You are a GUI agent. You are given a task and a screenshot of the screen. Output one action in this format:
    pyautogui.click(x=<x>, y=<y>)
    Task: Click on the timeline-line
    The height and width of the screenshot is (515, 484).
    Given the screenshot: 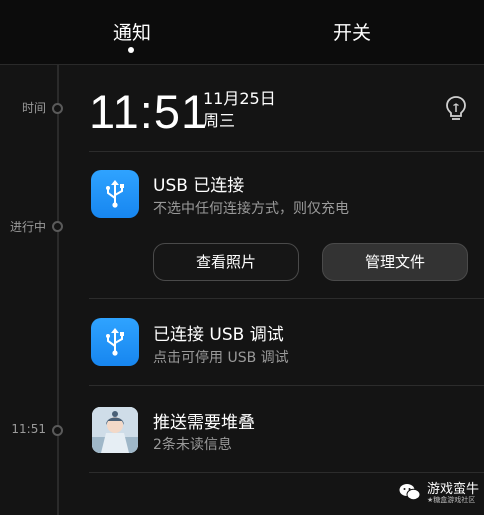 What is the action you would take?
    pyautogui.click(x=58, y=289)
    